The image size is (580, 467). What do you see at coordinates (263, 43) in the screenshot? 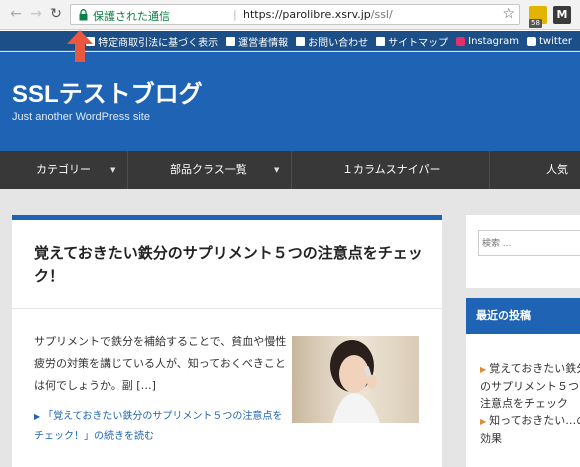
I see `topbar-link-label: 運営者情報` at bounding box center [263, 43].